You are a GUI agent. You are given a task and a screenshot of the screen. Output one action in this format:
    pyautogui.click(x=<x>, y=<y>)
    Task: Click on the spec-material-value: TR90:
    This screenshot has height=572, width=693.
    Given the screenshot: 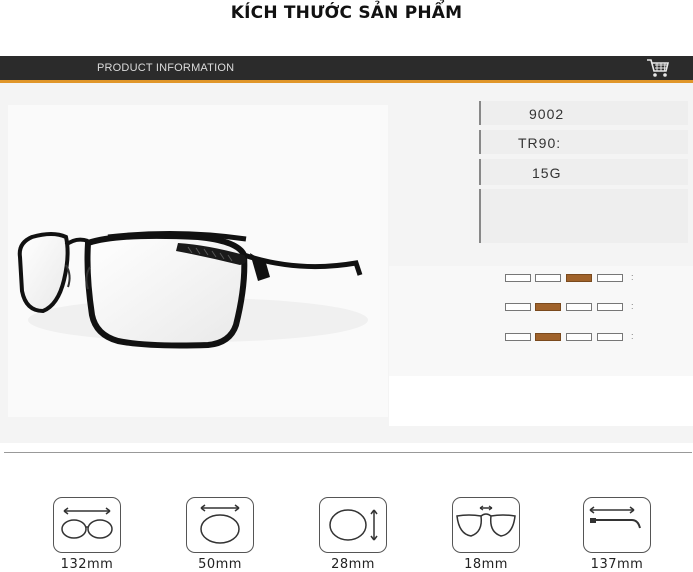 What is the action you would take?
    pyautogui.click(x=540, y=143)
    